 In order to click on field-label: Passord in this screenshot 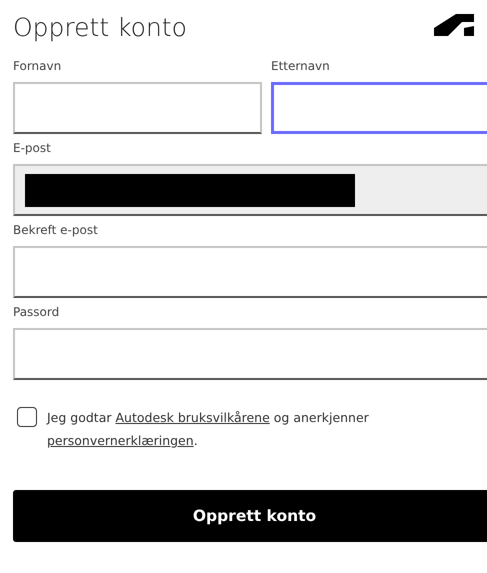, I will do `click(36, 312)`.